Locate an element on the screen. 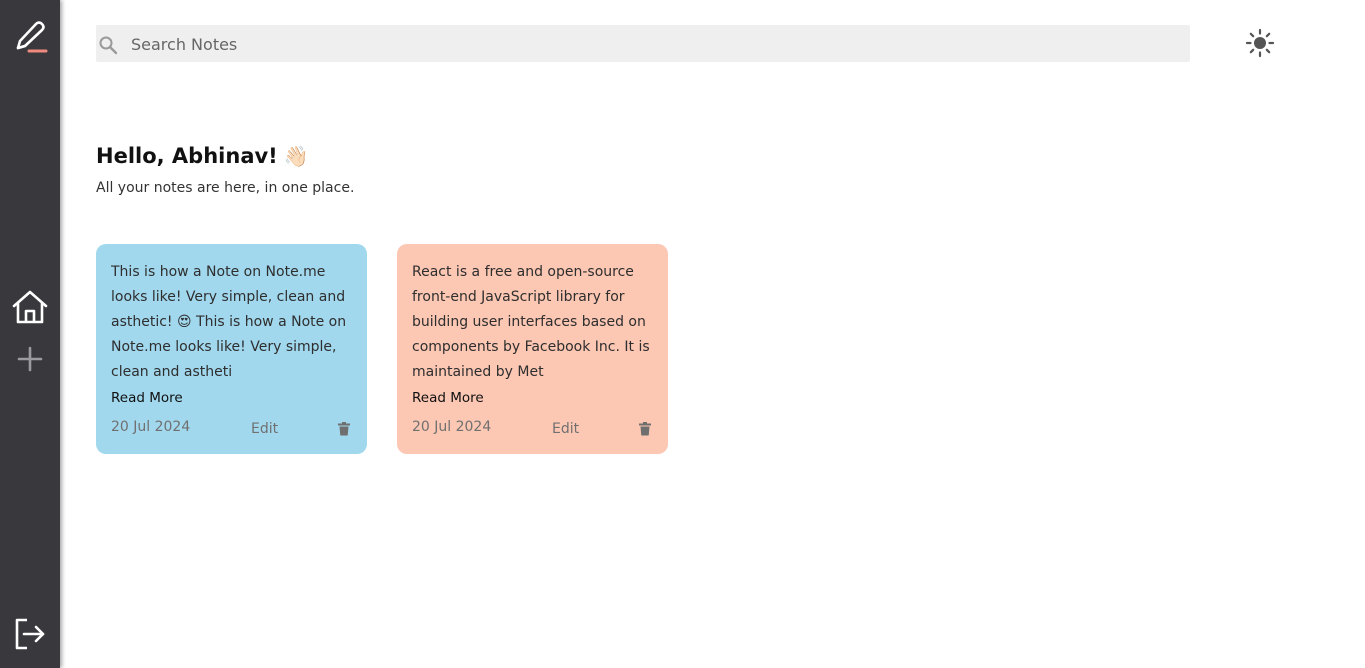 This screenshot has width=1365, height=668. search-icon is located at coordinates (108, 47).